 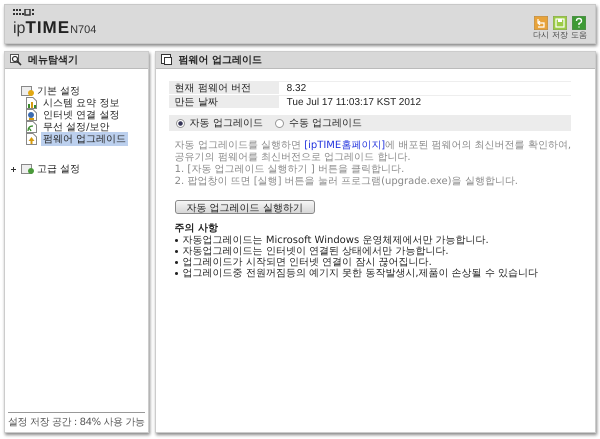 I want to click on tree-group-item: 기본 설정, so click(x=58, y=91).